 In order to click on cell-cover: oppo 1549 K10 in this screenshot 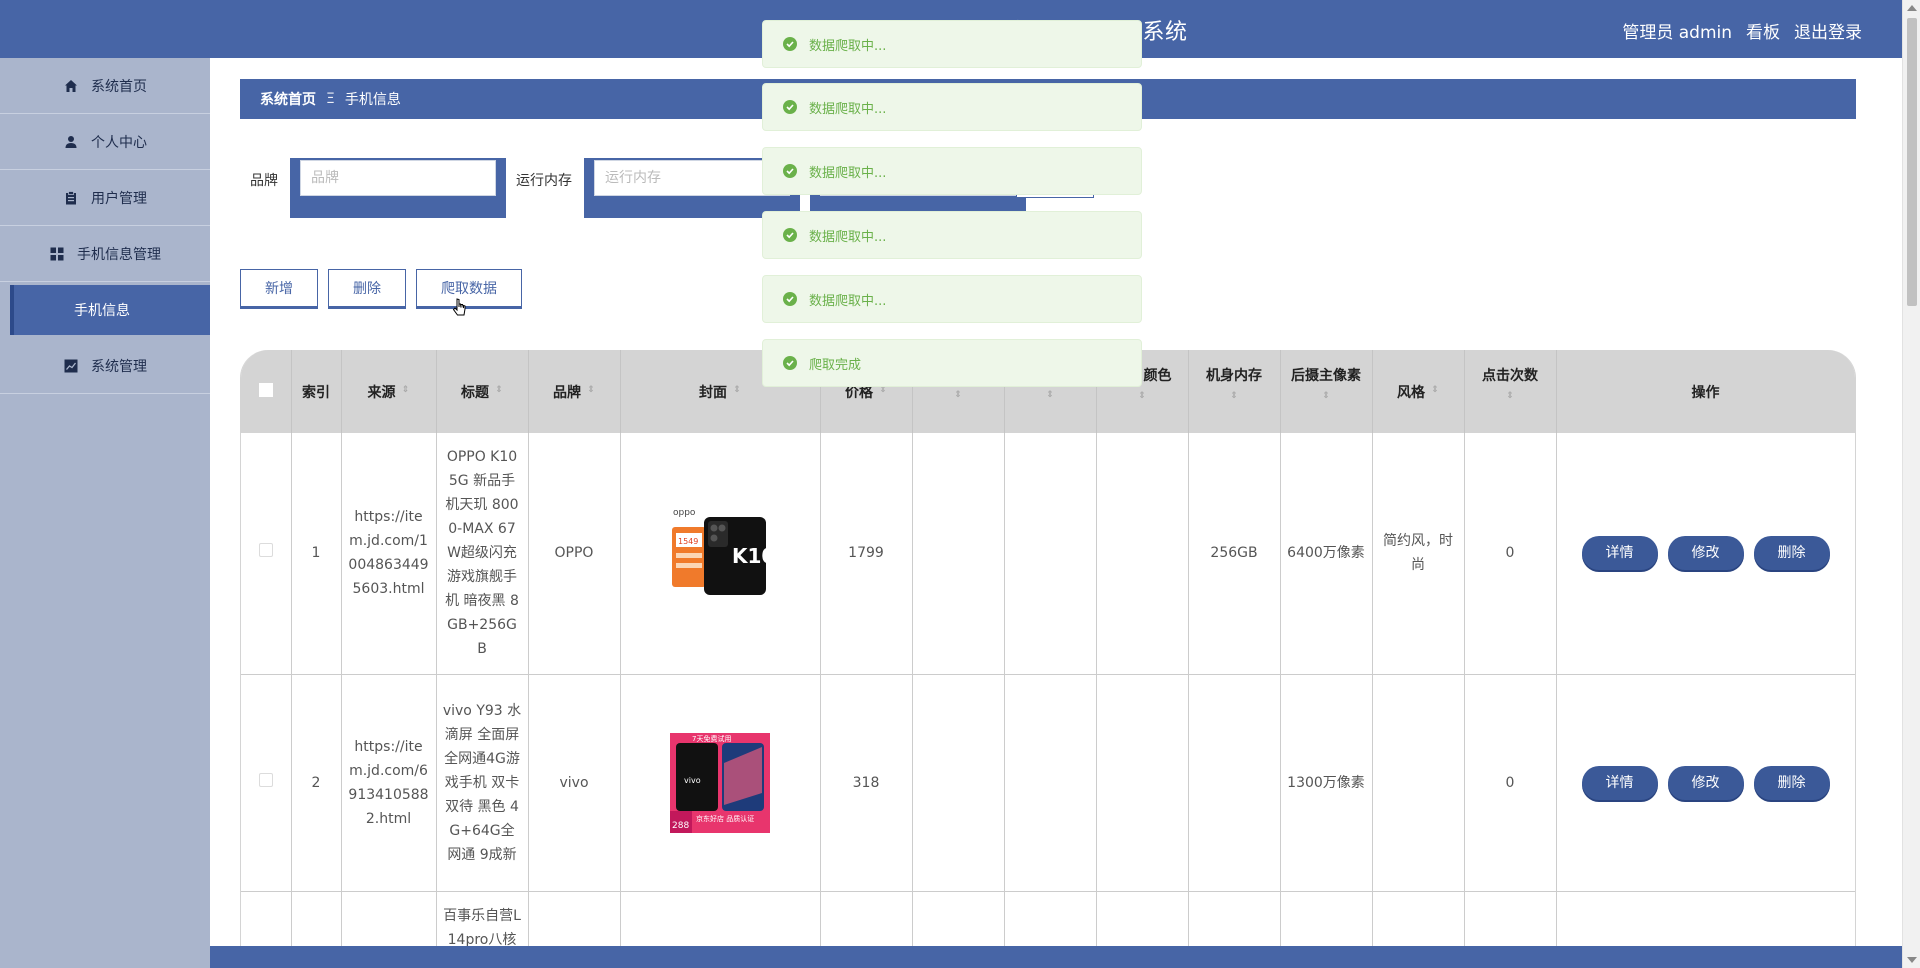, I will do `click(720, 554)`.